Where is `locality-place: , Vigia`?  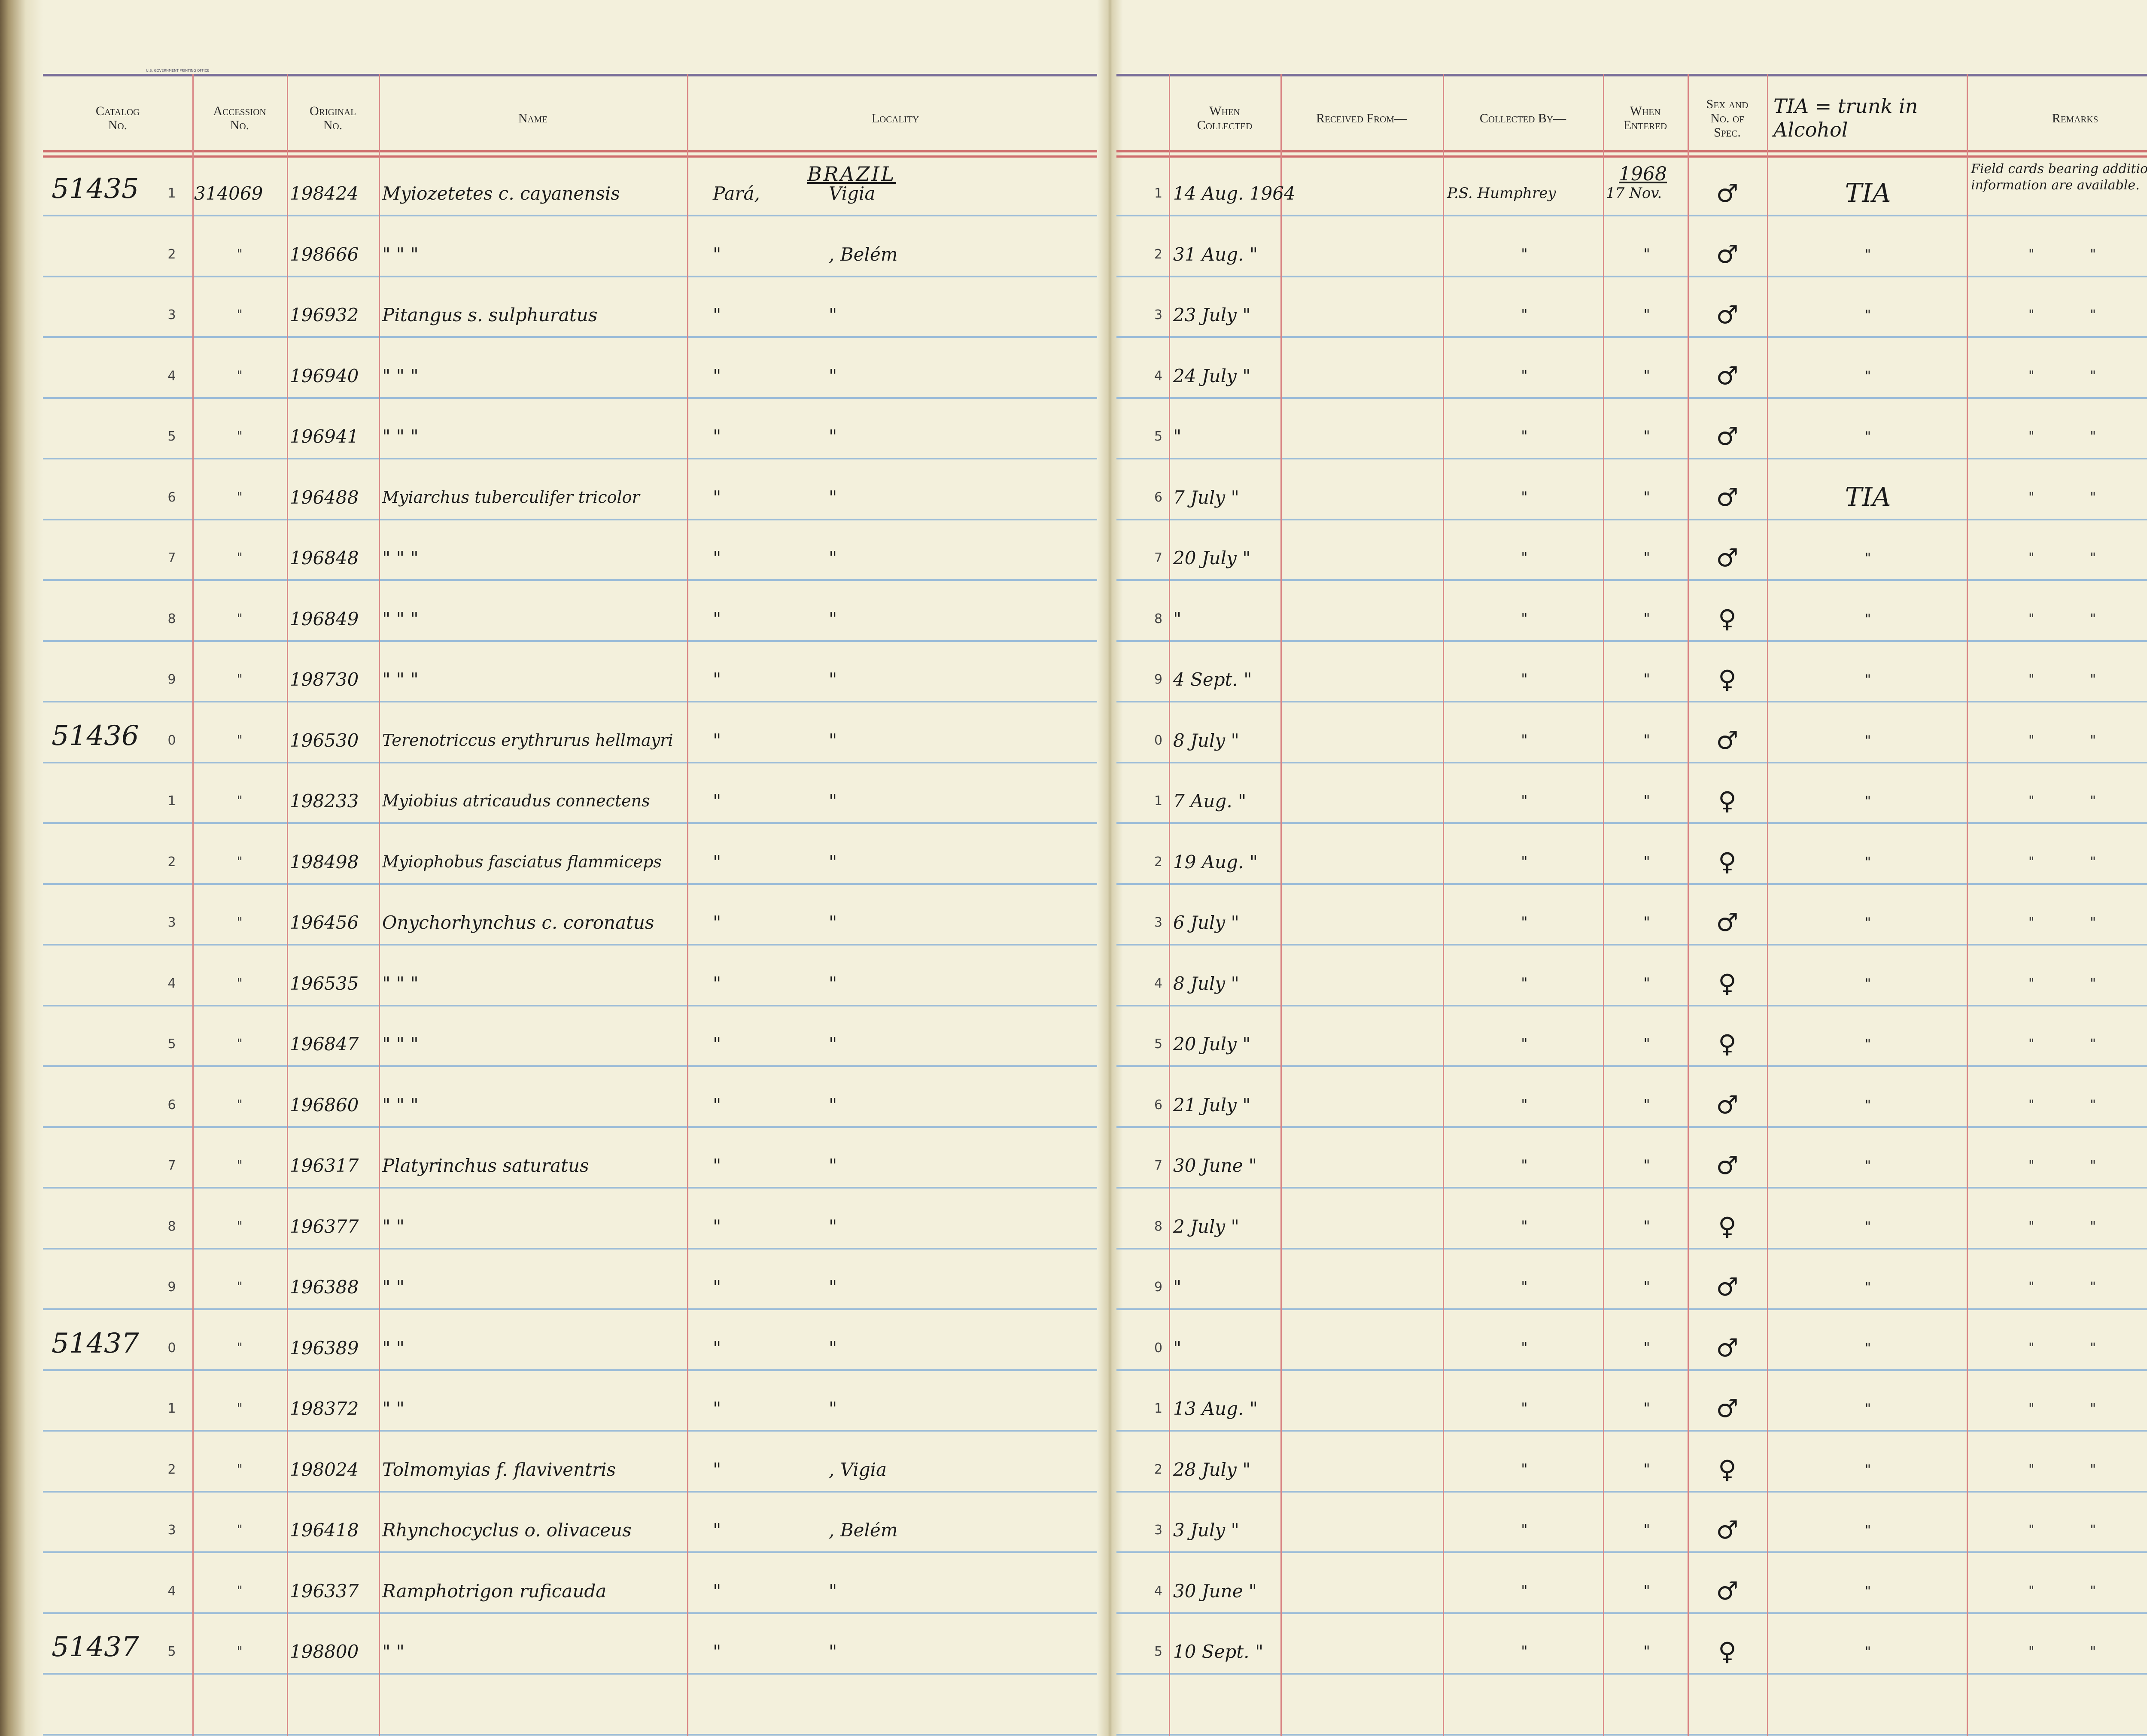 locality-place: , Vigia is located at coordinates (858, 1469).